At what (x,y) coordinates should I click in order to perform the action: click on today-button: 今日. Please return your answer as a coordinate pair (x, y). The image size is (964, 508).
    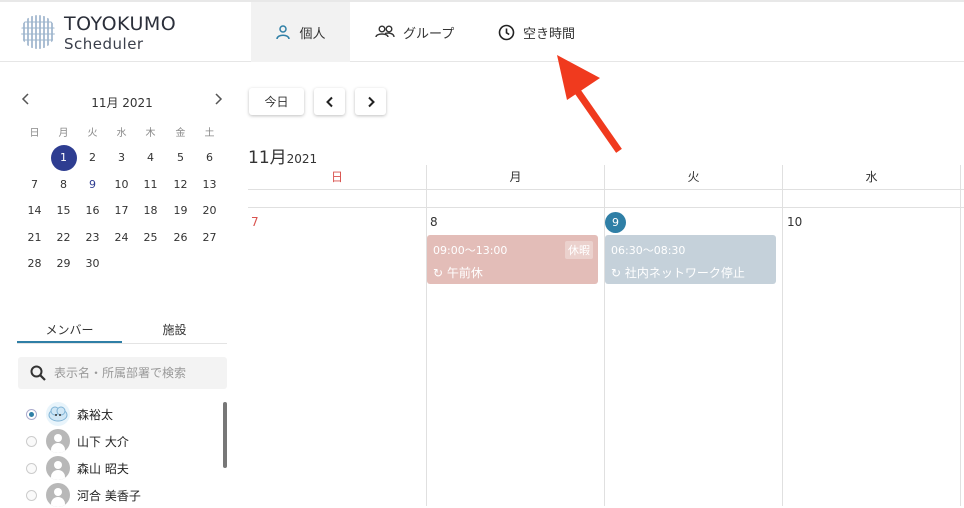
    Looking at the image, I should click on (276, 101).